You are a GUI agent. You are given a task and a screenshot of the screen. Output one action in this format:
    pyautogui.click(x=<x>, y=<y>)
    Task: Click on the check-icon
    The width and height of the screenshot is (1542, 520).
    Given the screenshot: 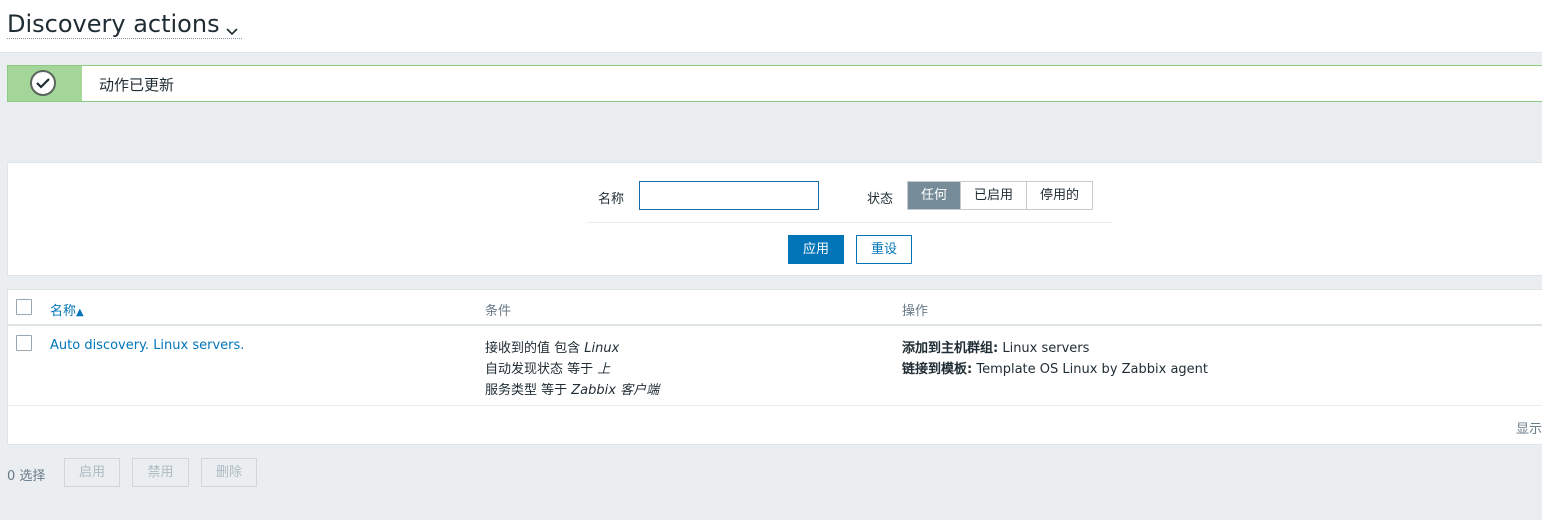 What is the action you would take?
    pyautogui.click(x=43, y=83)
    